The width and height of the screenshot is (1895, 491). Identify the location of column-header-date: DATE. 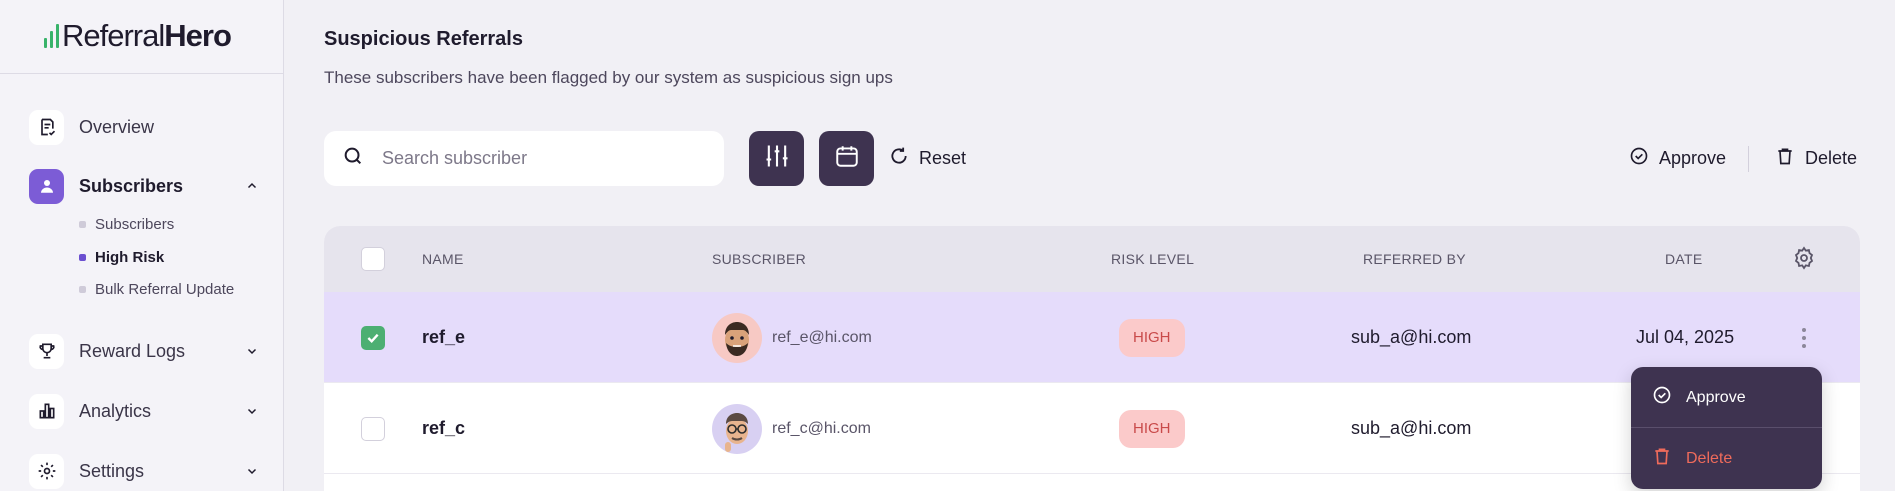
(1684, 259).